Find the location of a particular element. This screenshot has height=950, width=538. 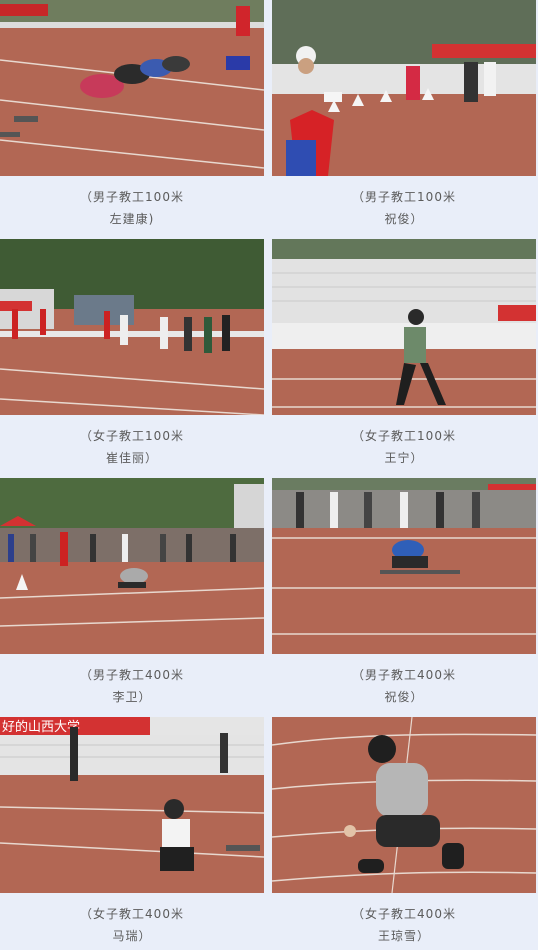

female-runners-photo is located at coordinates (132, 327).